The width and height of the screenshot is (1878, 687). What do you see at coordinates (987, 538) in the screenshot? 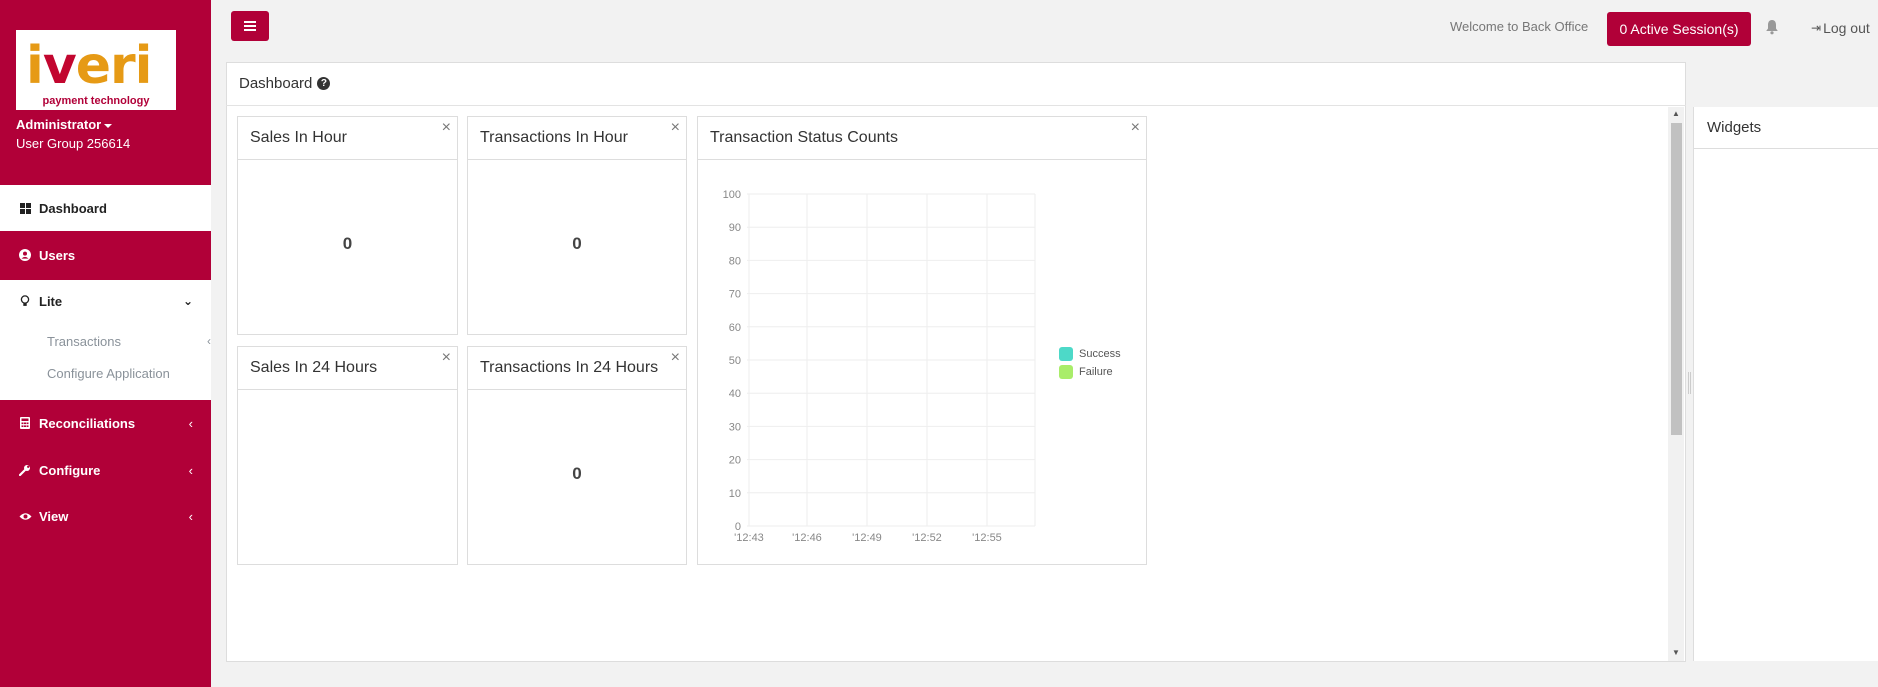
I see `x-tick-label: '12:55` at bounding box center [987, 538].